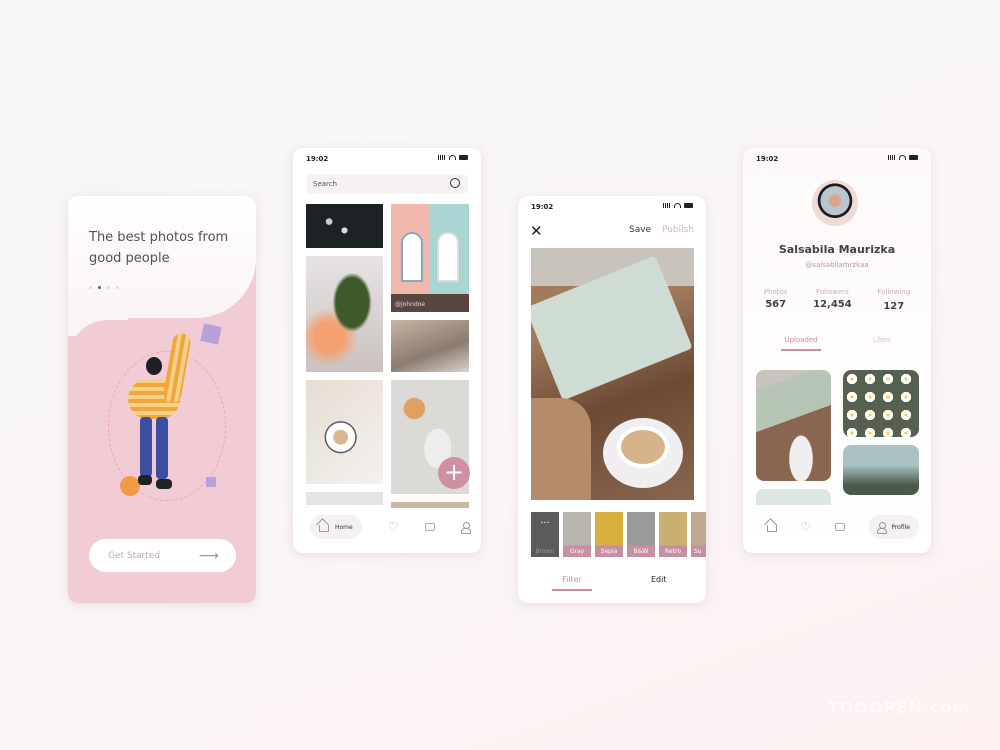  Describe the element at coordinates (835, 203) in the screenshot. I see `avatar` at that location.